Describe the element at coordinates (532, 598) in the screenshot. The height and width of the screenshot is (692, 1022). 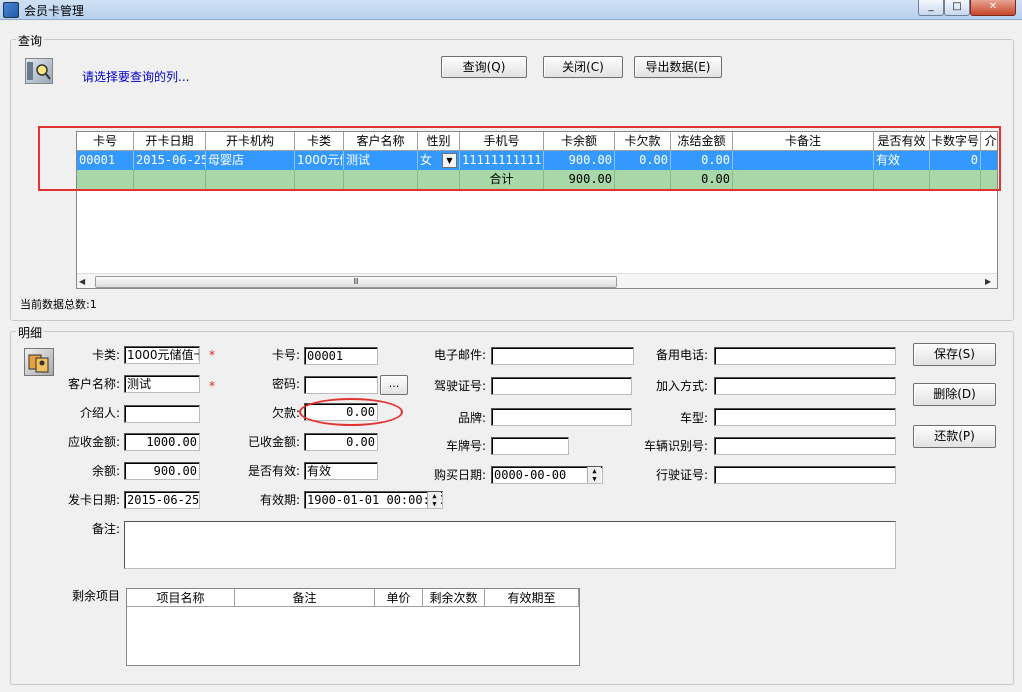
I see `sub-col-header-expiry: 有效期至` at that location.